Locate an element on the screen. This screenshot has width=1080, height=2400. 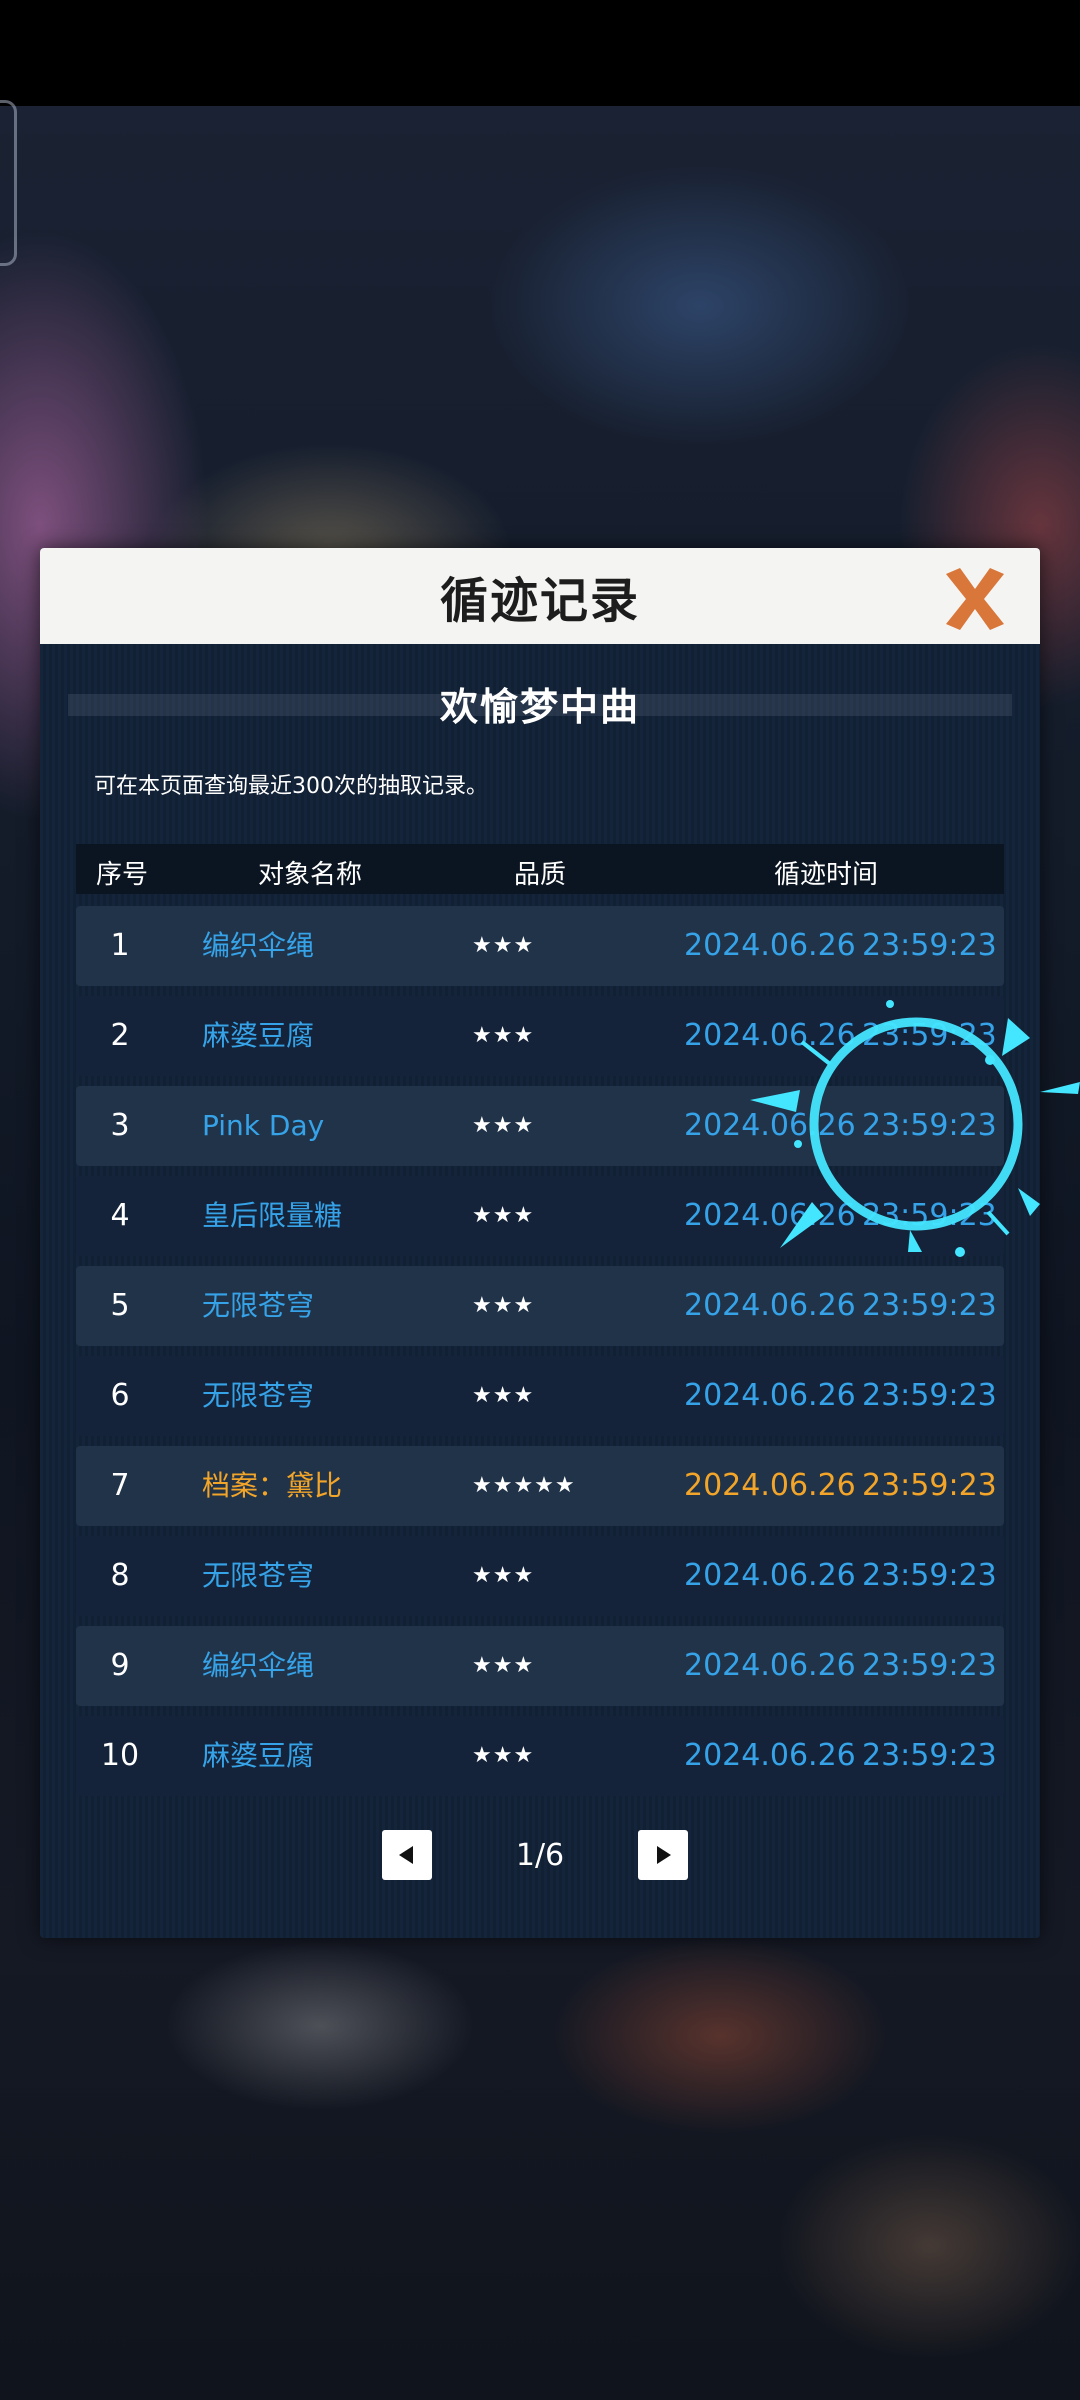
row-index: 1 is located at coordinates (120, 945).